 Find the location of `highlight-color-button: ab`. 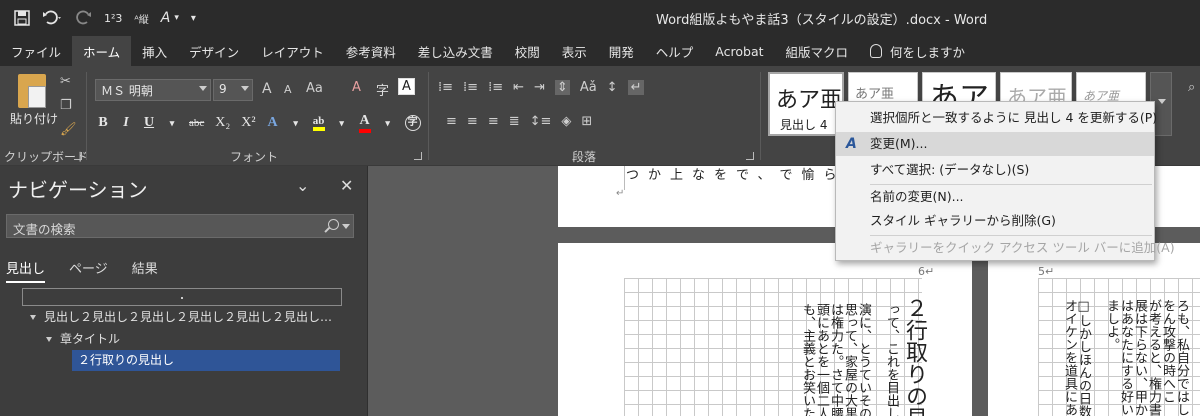

highlight-color-button: ab is located at coordinates (318, 123).